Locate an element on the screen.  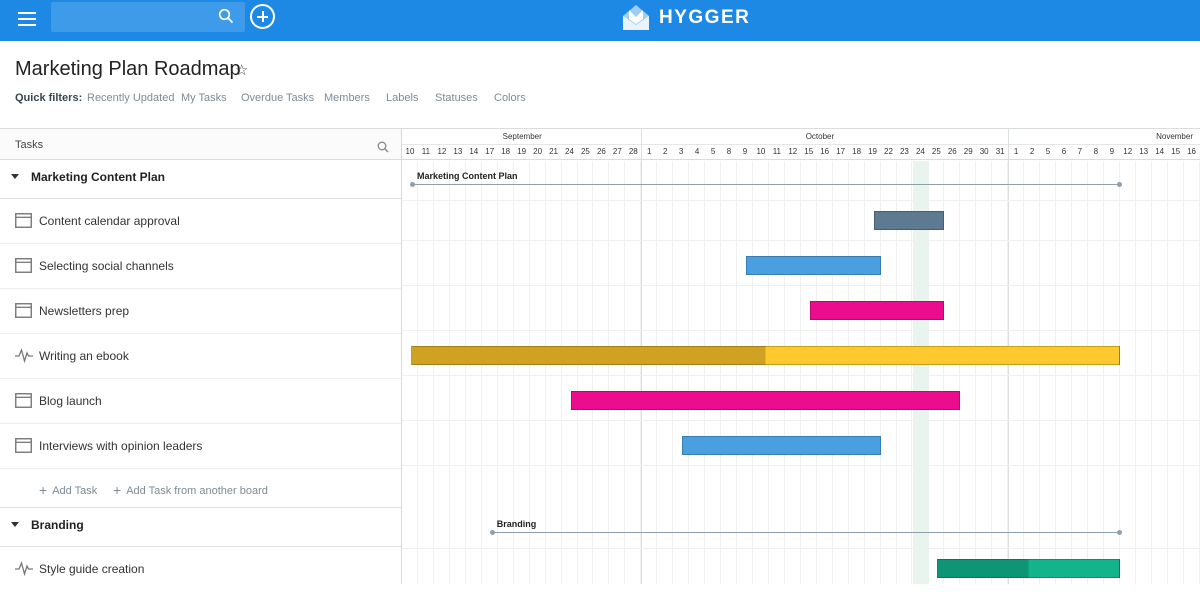
day-label: 25 is located at coordinates (936, 151).